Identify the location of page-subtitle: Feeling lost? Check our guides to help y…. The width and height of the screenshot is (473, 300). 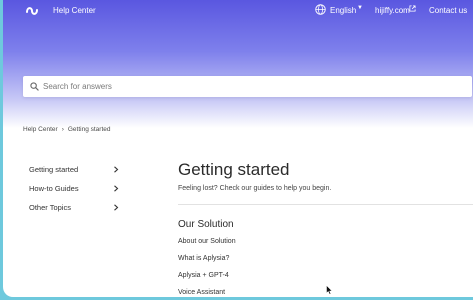
(255, 188).